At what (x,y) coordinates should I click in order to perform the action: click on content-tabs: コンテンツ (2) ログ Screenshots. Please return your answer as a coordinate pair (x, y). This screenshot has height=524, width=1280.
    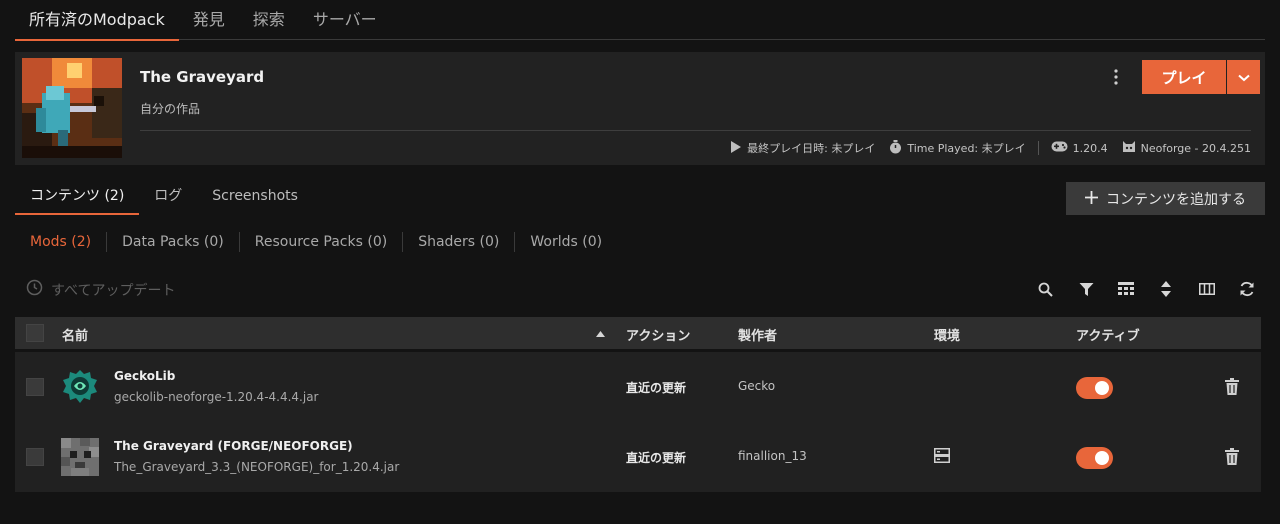
    Looking at the image, I should click on (164, 198).